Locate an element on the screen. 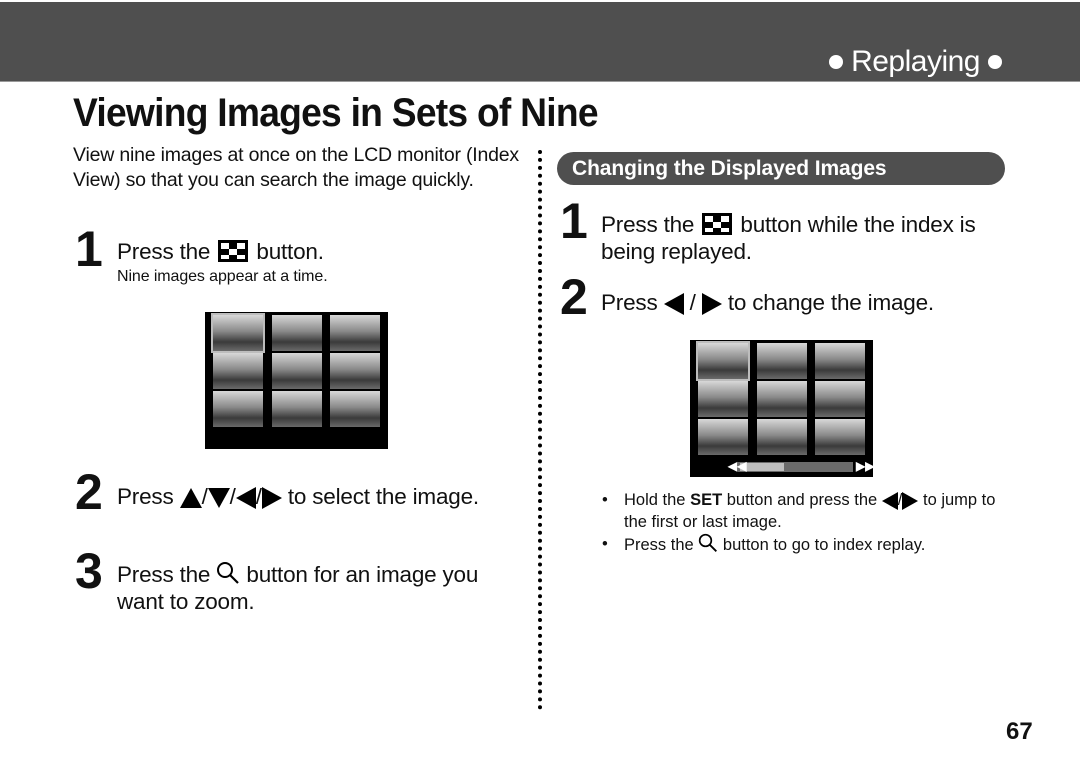 Image resolution: width=1080 pixels, height=766 pixels. scroll-track is located at coordinates (795, 467).